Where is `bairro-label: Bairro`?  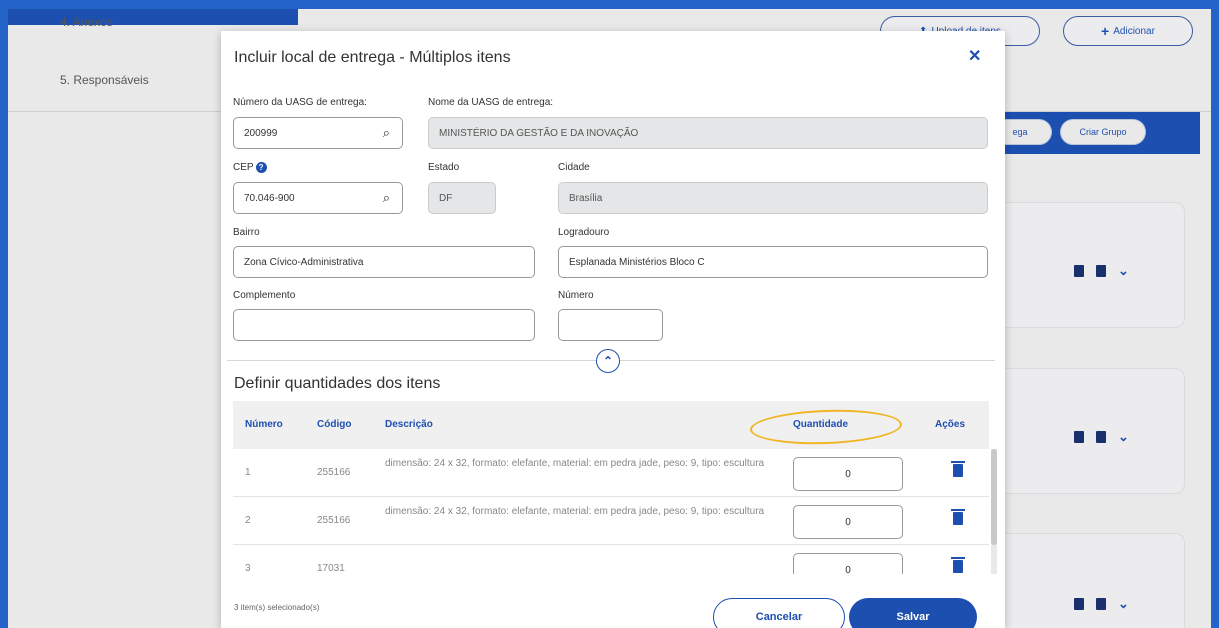
bairro-label: Bairro is located at coordinates (246, 232).